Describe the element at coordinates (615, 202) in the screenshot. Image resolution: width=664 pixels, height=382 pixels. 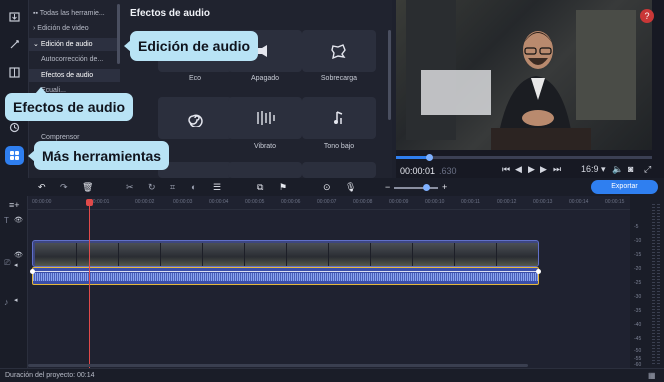
I see `ruler-tick: 00:00:15` at that location.